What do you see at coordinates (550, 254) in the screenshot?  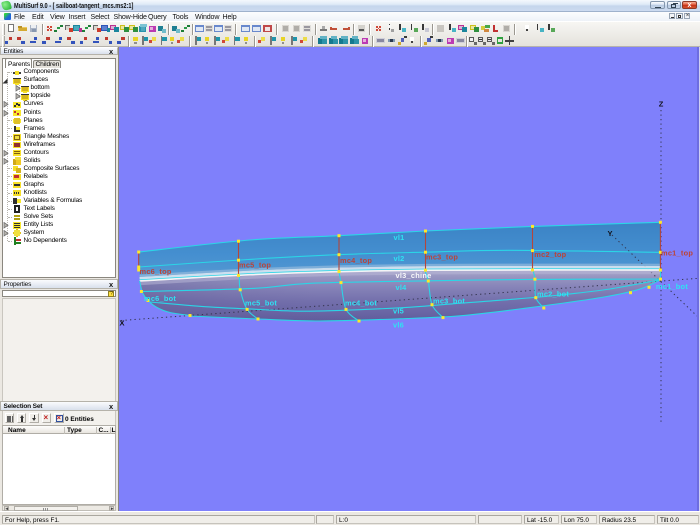 I see `svg-text: mc2_top` at bounding box center [550, 254].